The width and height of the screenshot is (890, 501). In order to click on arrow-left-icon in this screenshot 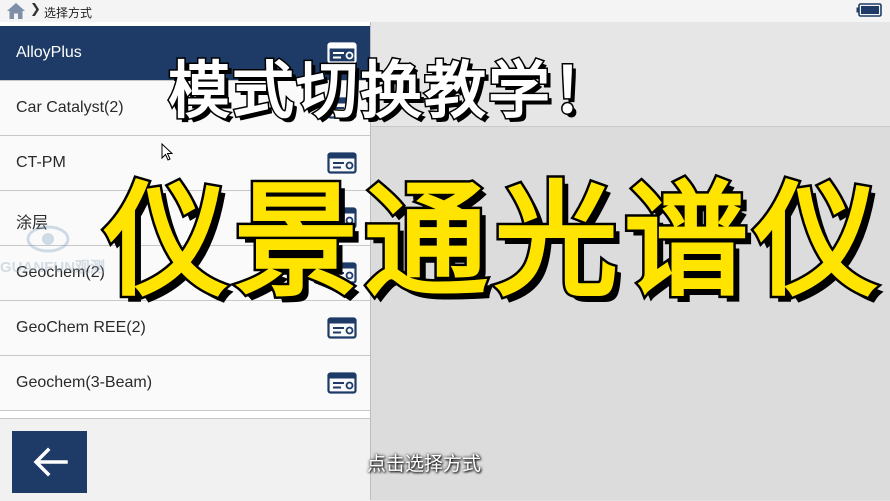, I will do `click(50, 462)`.